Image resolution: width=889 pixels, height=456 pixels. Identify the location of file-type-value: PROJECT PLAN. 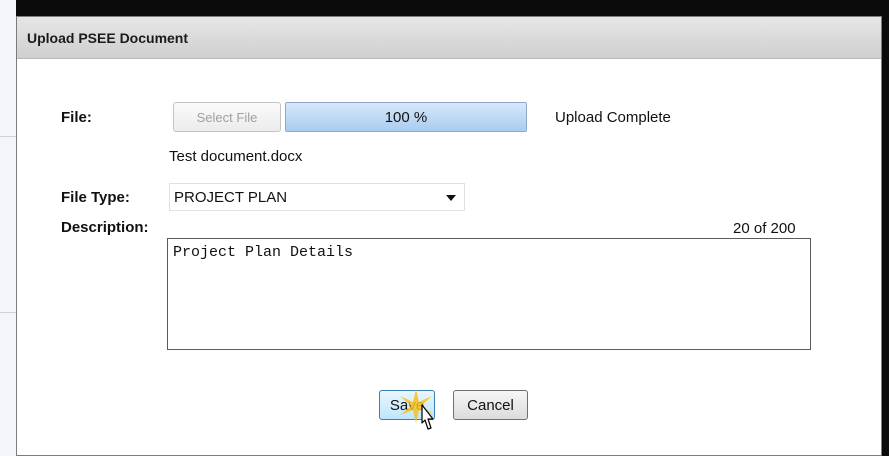
(231, 197).